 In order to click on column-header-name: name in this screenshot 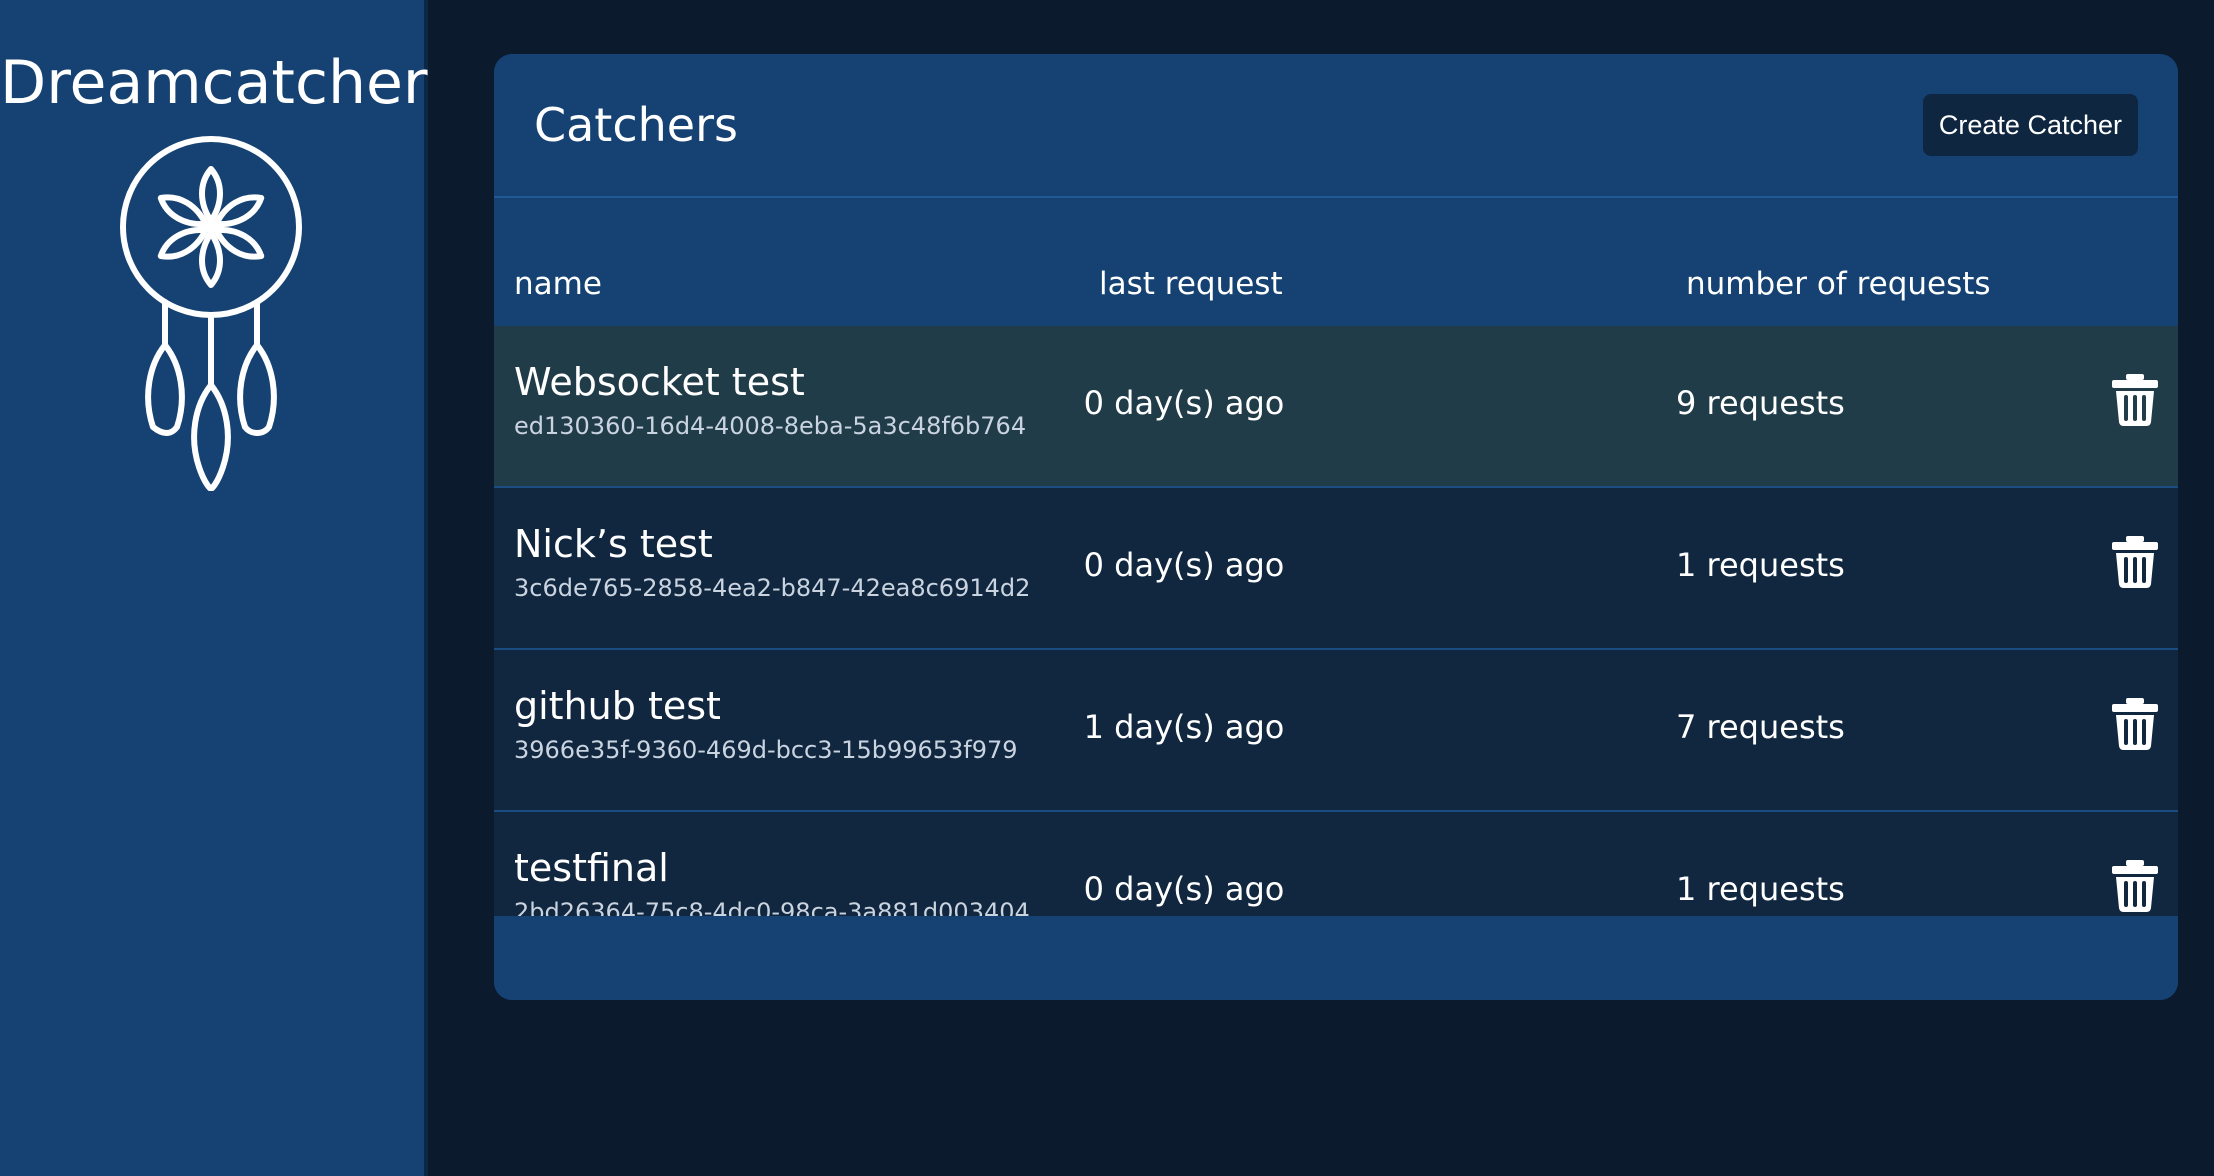, I will do `click(558, 284)`.